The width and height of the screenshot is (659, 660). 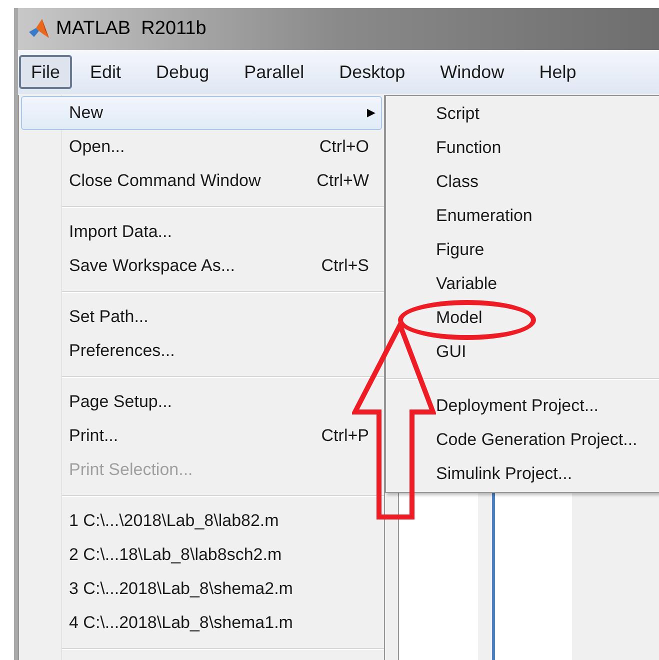 I want to click on menu-item: Open... Ctrl+O, so click(x=201, y=147).